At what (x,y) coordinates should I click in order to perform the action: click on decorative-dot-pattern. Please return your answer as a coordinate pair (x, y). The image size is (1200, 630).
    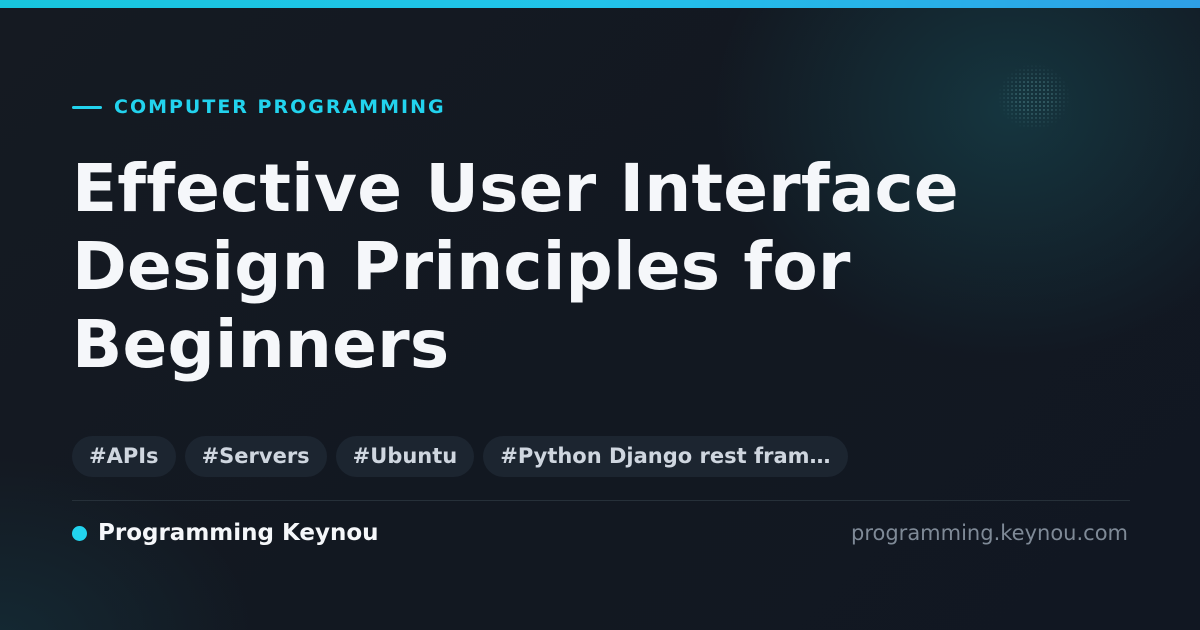
    Looking at the image, I should click on (1034, 97).